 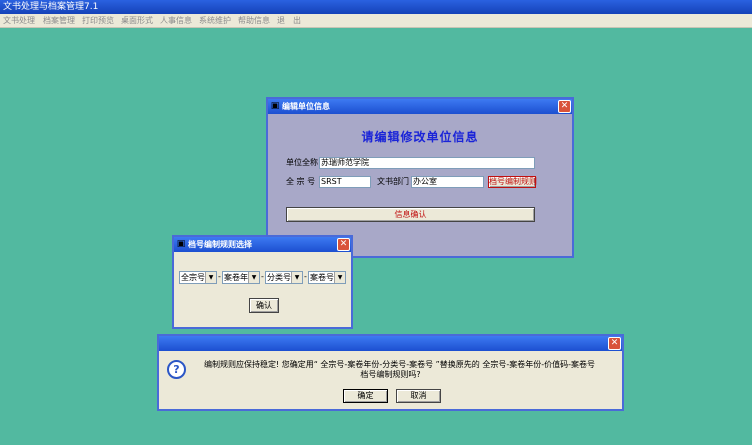 What do you see at coordinates (427, 163) in the screenshot?
I see `unit-name-field: 苏瑞师范学院` at bounding box center [427, 163].